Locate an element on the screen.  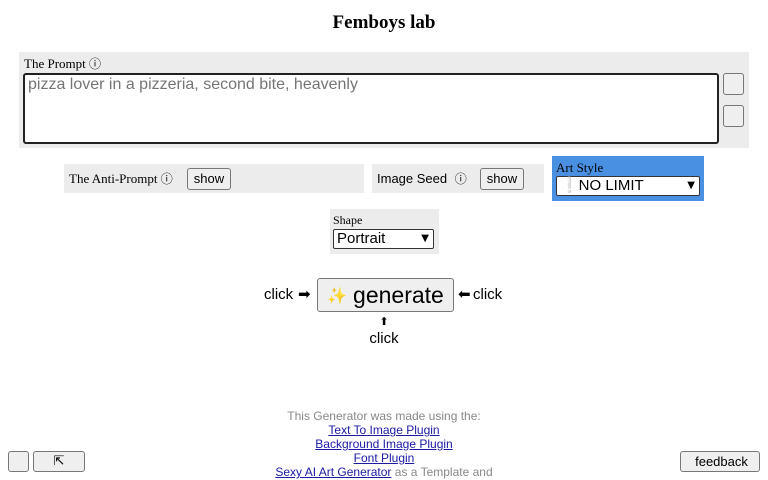
anti-prompt-box: The Anti-Prompt ⓘ show is located at coordinates (214, 178).